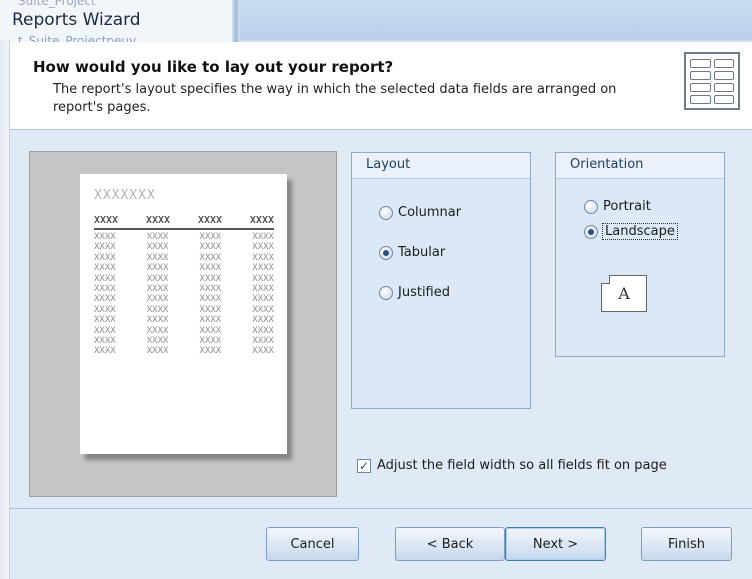  What do you see at coordinates (441, 280) in the screenshot?
I see `layout-group: Layout Columnar Tabular Justified` at bounding box center [441, 280].